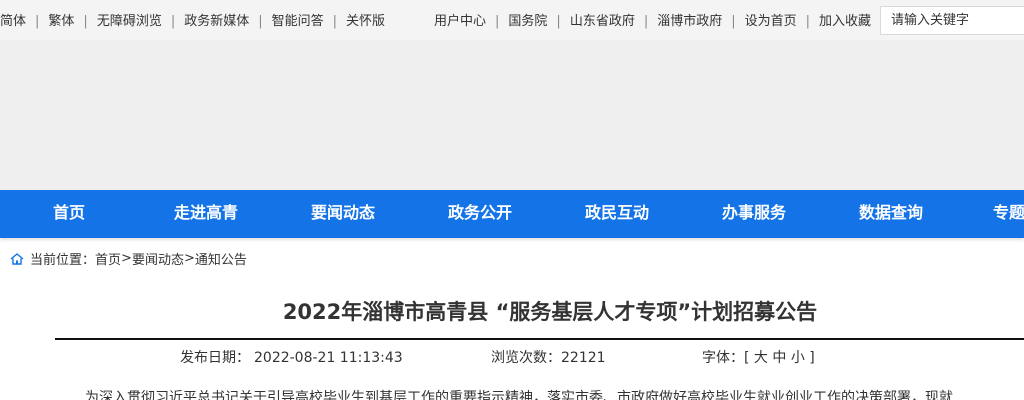 This screenshot has height=400, width=1024. What do you see at coordinates (526, 358) in the screenshot?
I see `views-label: 浏览次数：` at bounding box center [526, 358].